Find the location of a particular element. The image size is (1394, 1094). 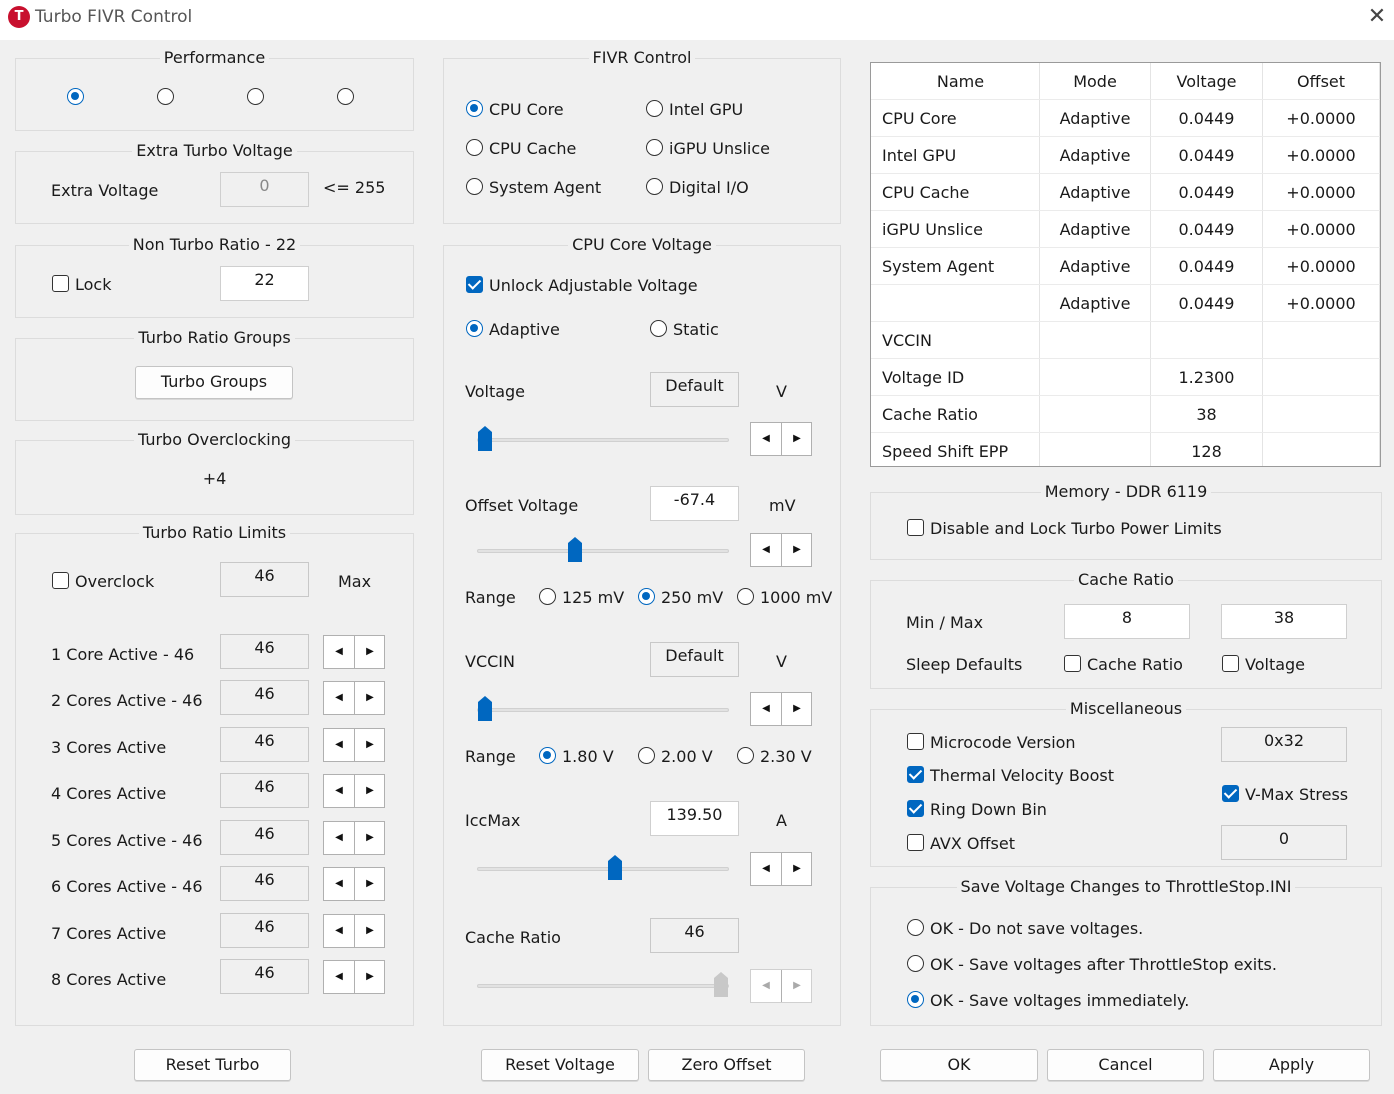

range-1000mv-radio is located at coordinates (745, 596).